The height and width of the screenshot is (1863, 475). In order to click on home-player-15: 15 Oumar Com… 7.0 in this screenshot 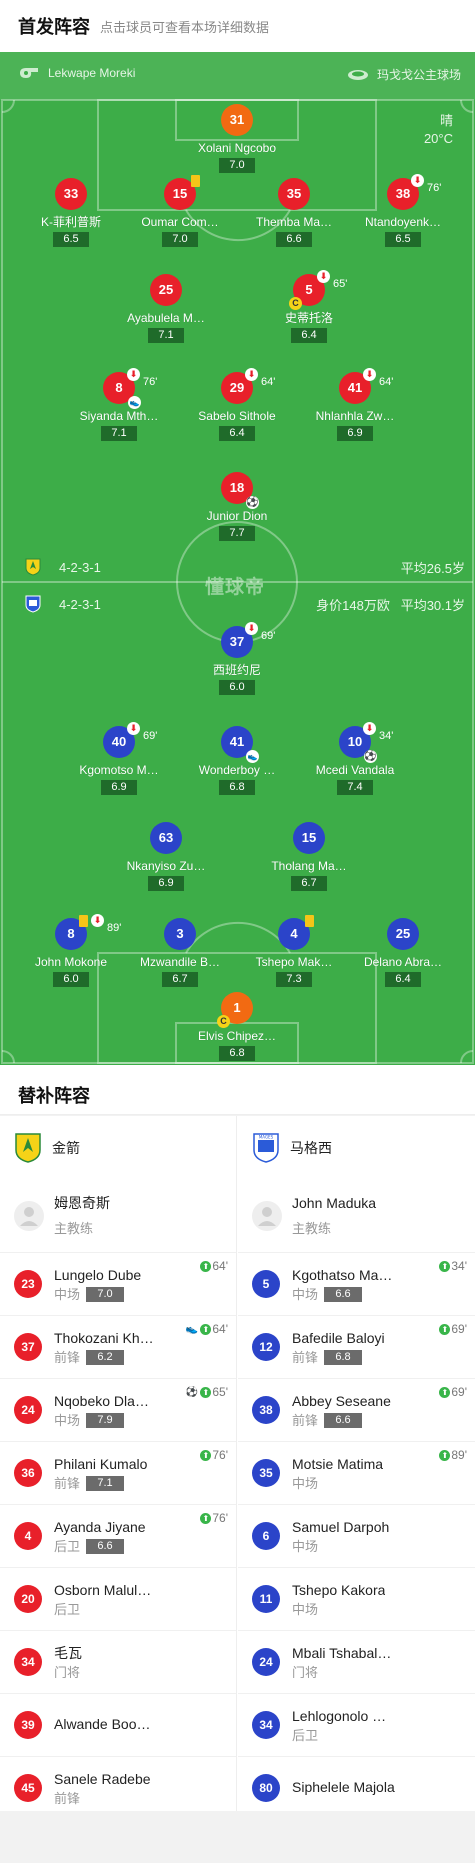, I will do `click(180, 211)`.